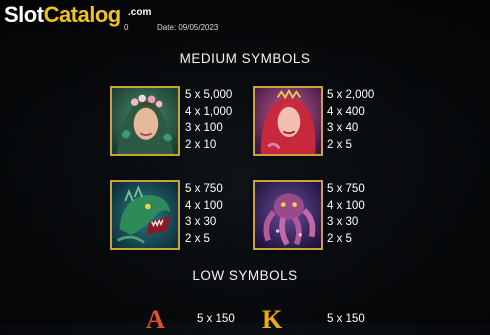  What do you see at coordinates (208, 120) in the screenshot?
I see `flower-woman-paytable: 5 x 5,000 4 x 1,000 3 x 100 2 x 10` at bounding box center [208, 120].